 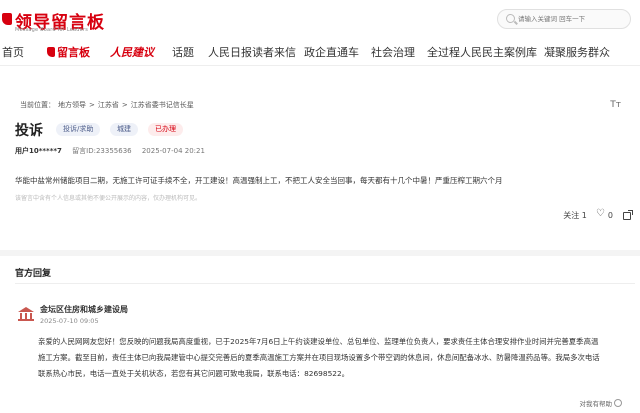 I want to click on nav-item-social-governance: 社会治理, so click(x=393, y=52).